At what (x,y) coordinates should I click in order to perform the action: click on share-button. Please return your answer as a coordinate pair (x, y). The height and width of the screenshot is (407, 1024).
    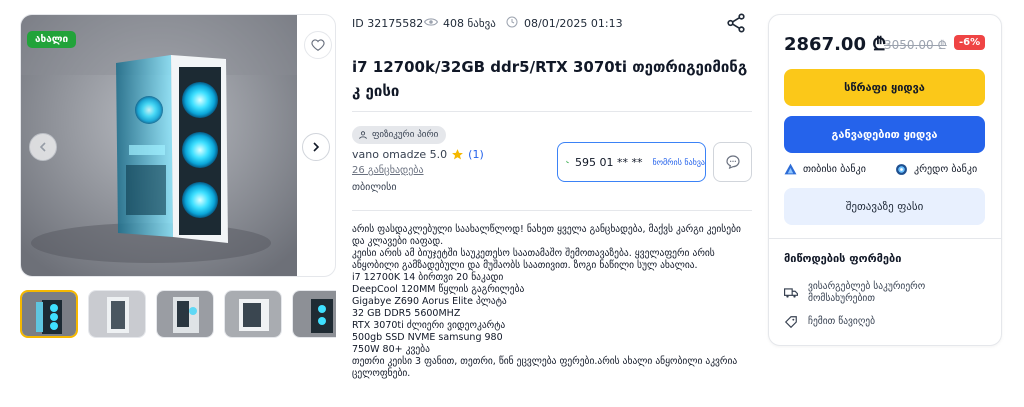
    Looking at the image, I should click on (736, 23).